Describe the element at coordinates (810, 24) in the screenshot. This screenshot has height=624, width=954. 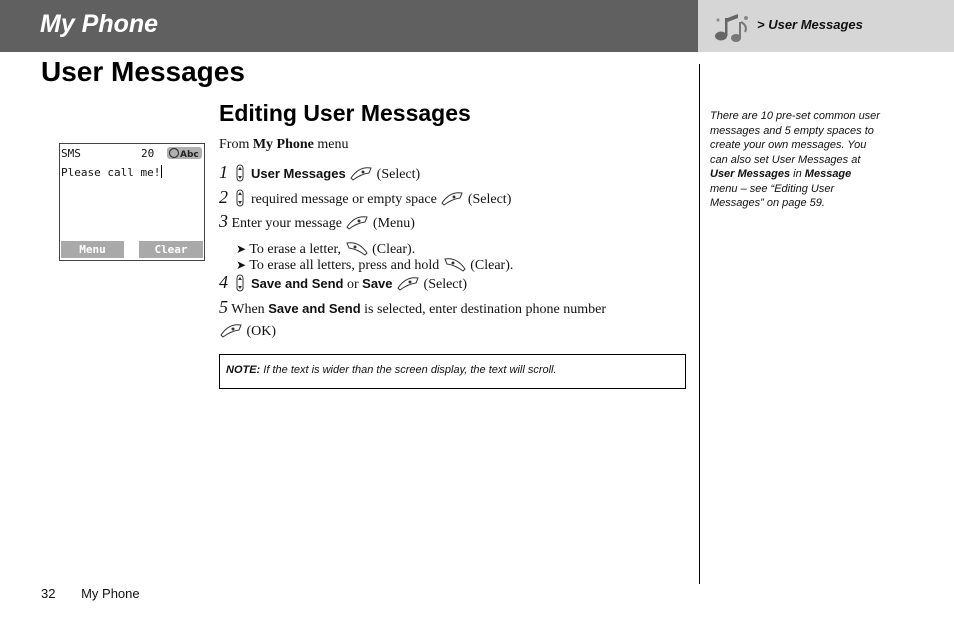
I see `breadcrumb: > User Messages` at that location.